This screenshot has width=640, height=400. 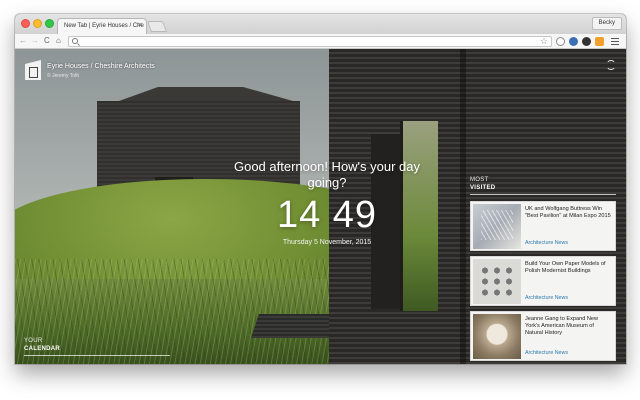 What do you see at coordinates (606, 23) in the screenshot?
I see `profile-button: Becky` at bounding box center [606, 23].